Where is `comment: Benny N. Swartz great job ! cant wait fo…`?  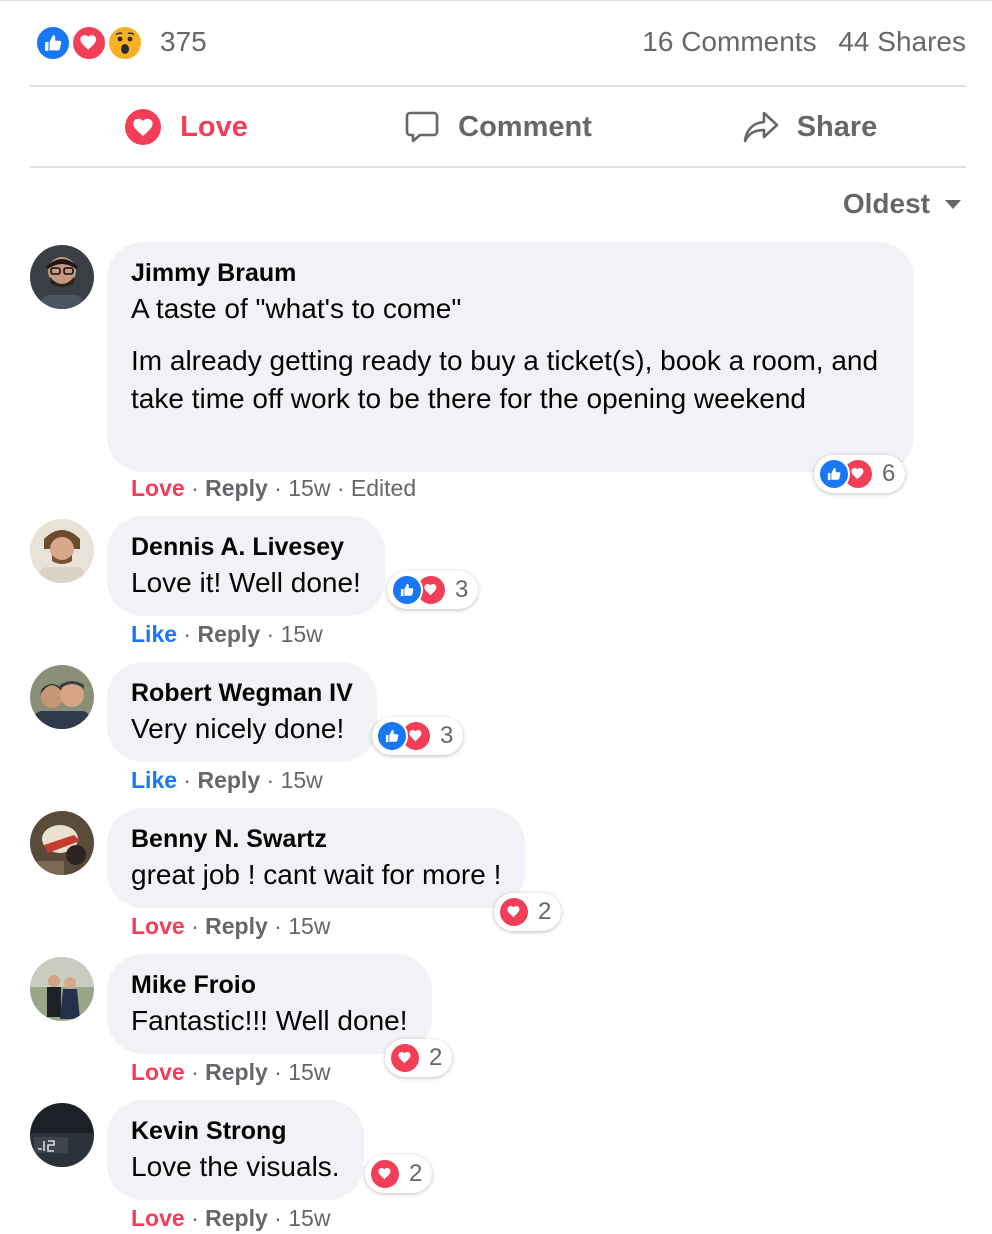 comment: Benny N. Swartz great job ! cant wait fo… is located at coordinates (500, 873).